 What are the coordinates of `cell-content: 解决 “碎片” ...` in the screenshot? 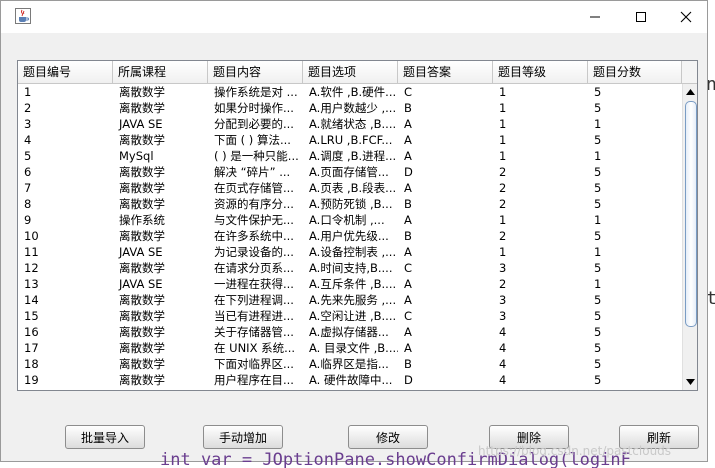 It's located at (252, 172).